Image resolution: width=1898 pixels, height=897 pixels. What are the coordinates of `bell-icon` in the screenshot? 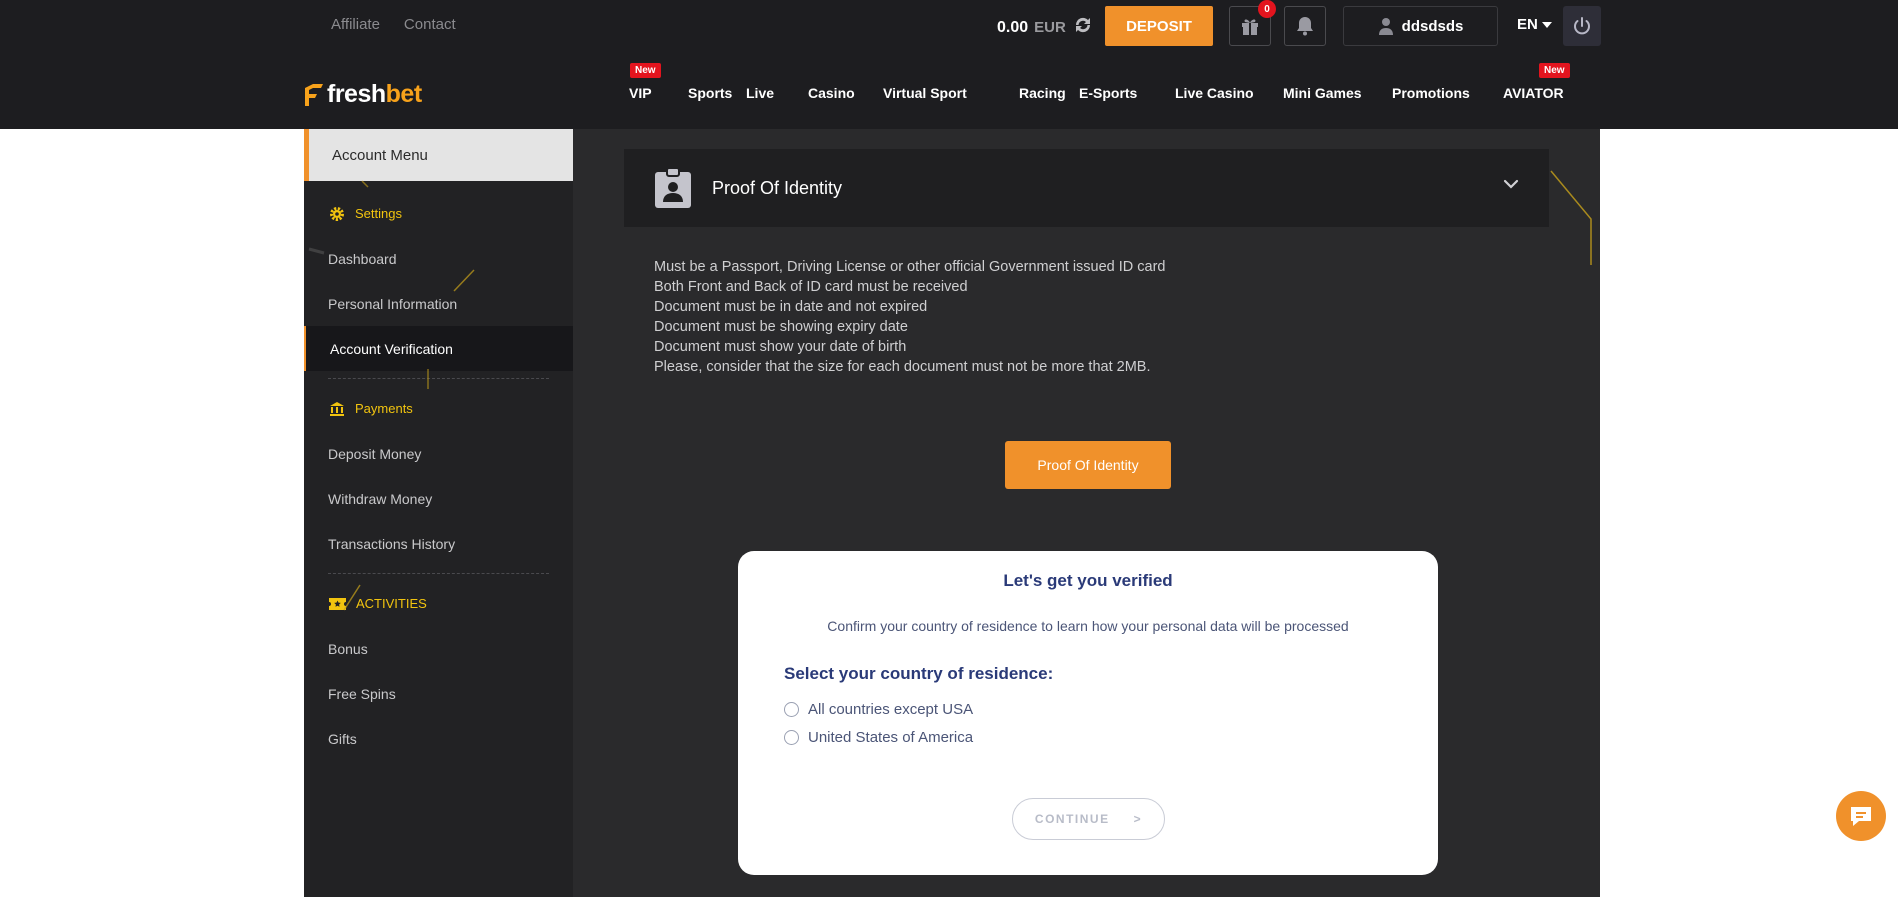 It's located at (1305, 26).